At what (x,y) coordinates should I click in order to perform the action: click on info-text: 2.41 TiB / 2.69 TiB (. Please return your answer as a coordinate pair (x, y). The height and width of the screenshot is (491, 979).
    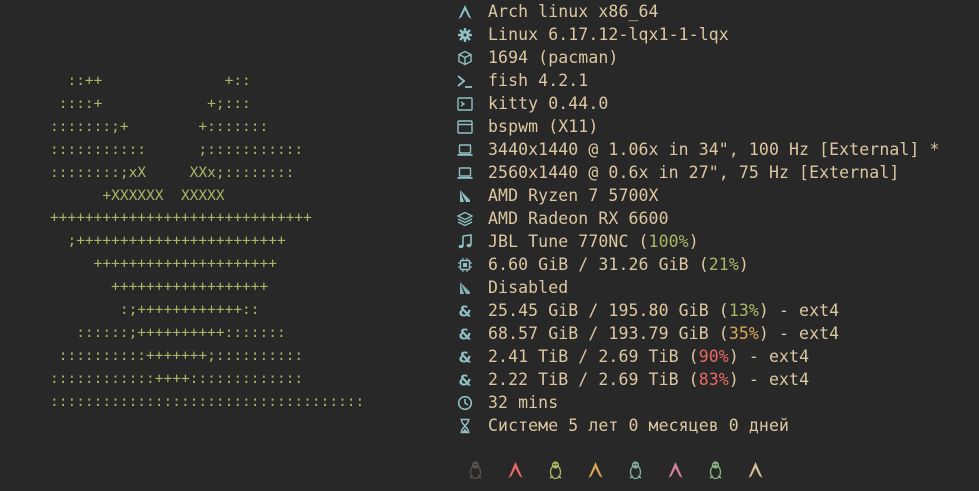
    Looking at the image, I should click on (593, 356).